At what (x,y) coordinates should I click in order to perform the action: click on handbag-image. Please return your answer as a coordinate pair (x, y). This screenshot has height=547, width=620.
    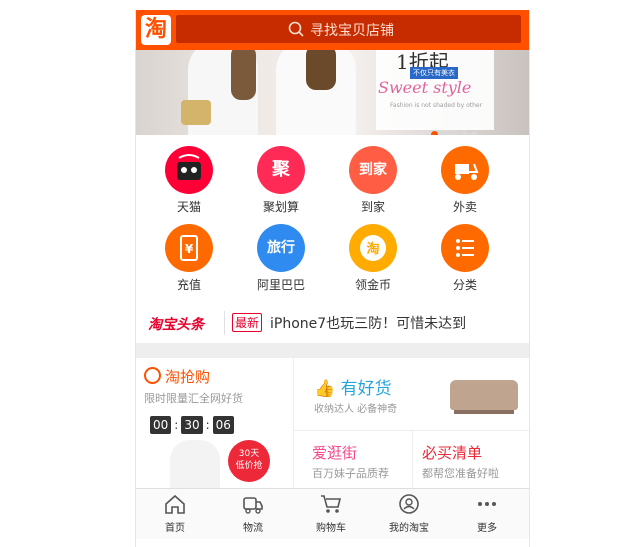
    Looking at the image, I should click on (196, 112).